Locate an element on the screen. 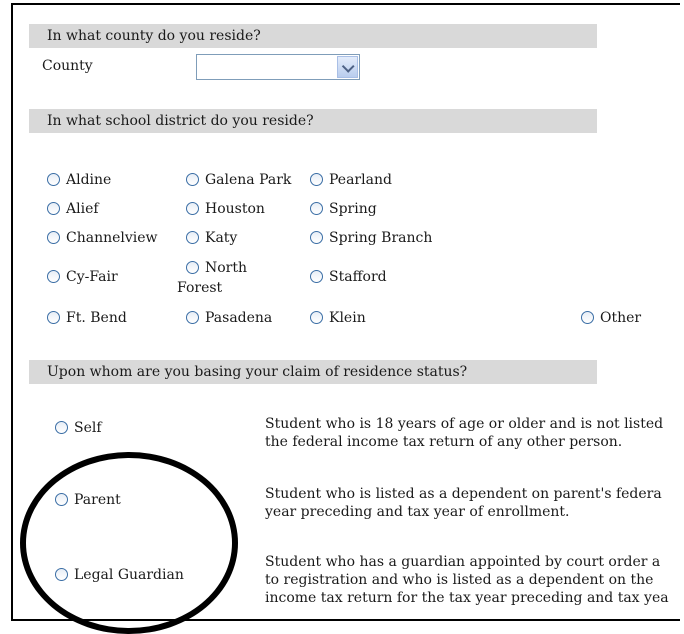 This screenshot has width=684, height=634. district-option-ft-bend: Ft. Bend is located at coordinates (87, 318).